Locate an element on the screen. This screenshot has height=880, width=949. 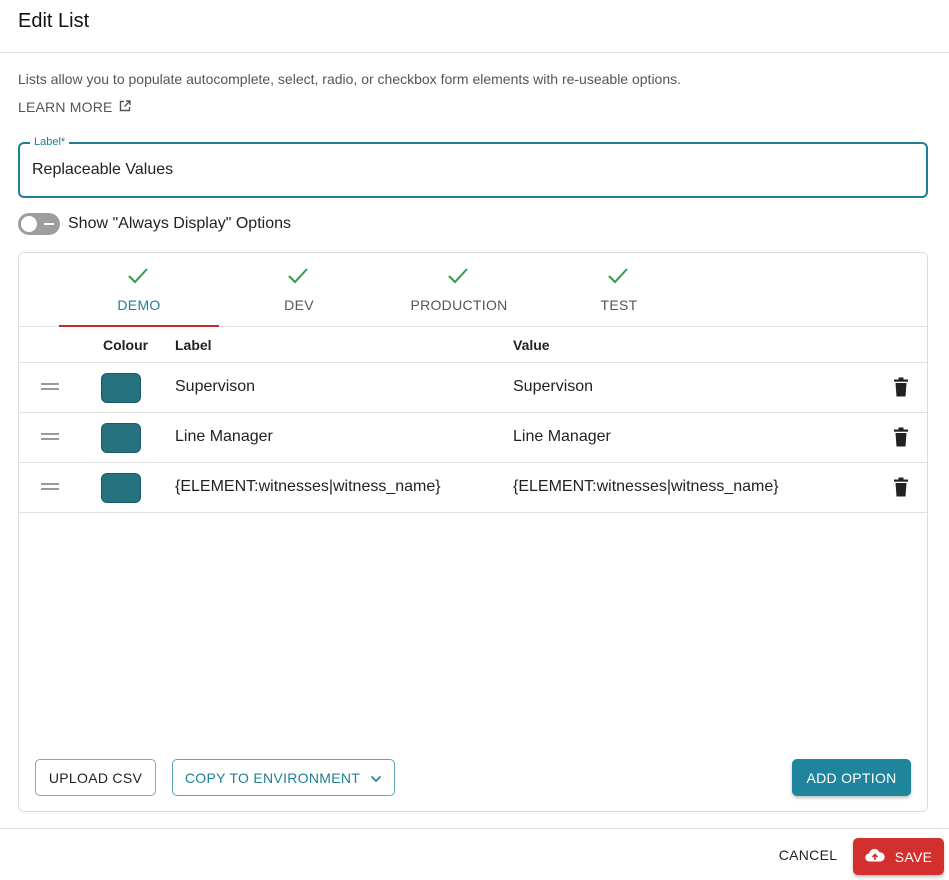
save-button: SAVE is located at coordinates (898, 856).